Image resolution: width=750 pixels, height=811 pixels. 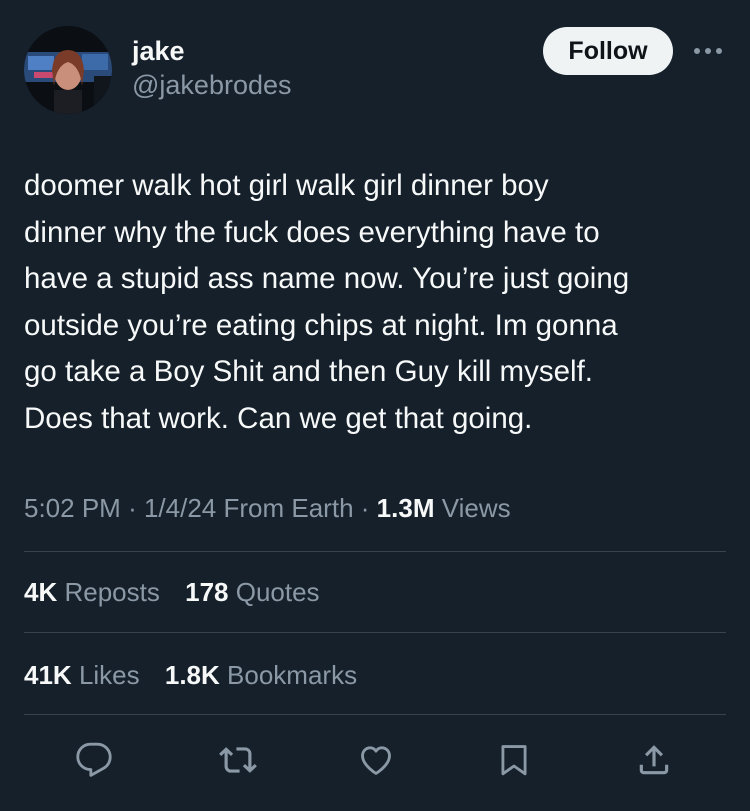 I want to click on bookmarks-count: 1.8K, so click(x=192, y=675).